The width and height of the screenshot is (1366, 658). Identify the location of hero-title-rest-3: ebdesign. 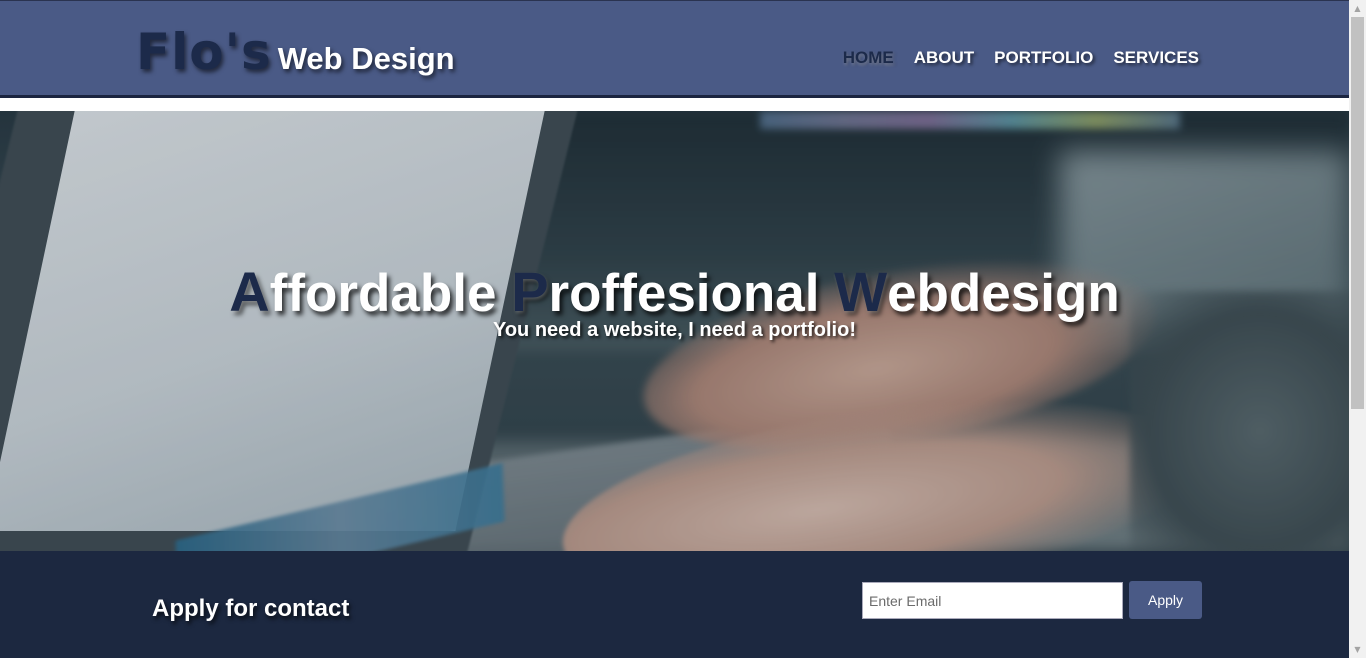
(1003, 293).